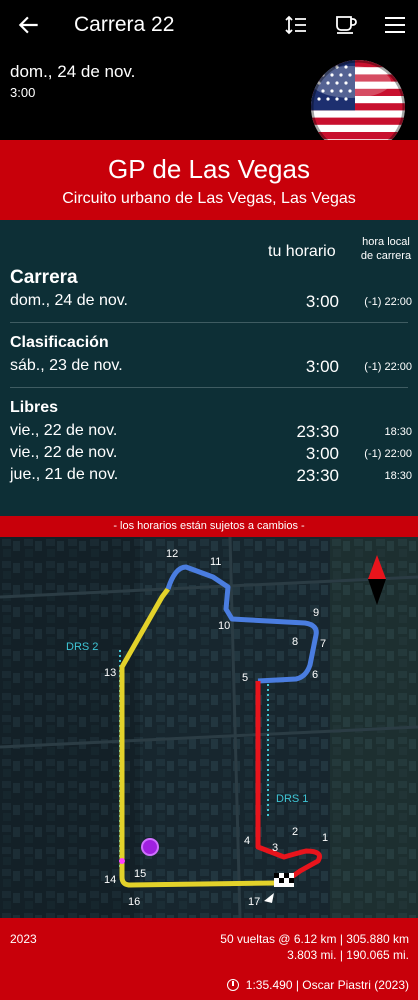  I want to click on turn-label: 1, so click(325, 838).